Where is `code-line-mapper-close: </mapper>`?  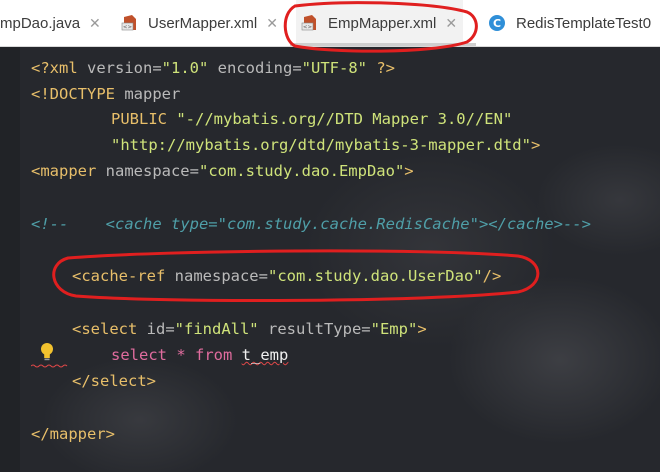
code-line-mapper-close: </mapper> is located at coordinates (73, 434).